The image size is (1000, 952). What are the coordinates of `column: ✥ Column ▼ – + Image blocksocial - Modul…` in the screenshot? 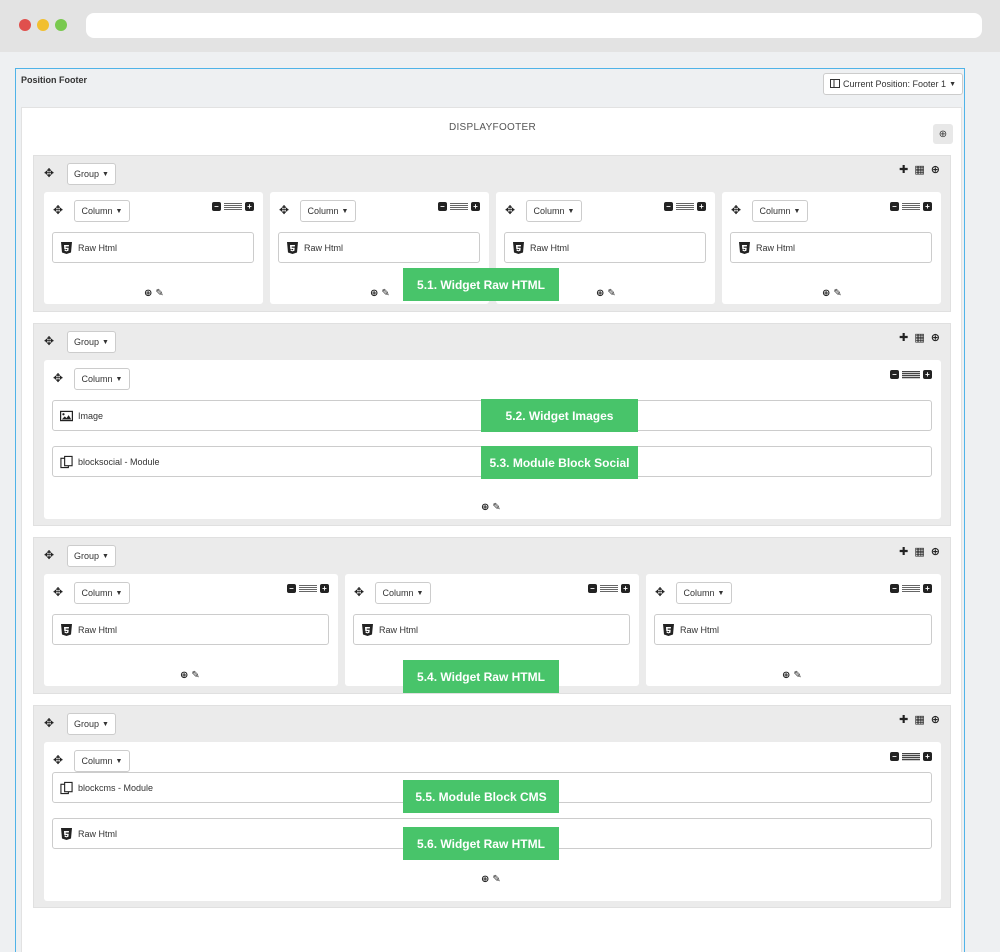 It's located at (492, 439).